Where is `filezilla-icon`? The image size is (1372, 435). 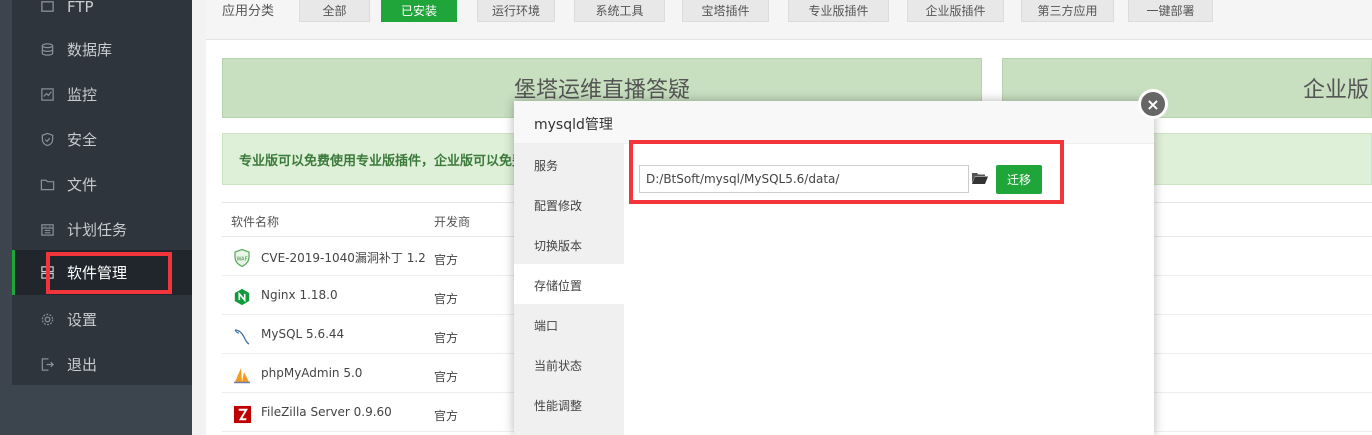 filezilla-icon is located at coordinates (242, 414).